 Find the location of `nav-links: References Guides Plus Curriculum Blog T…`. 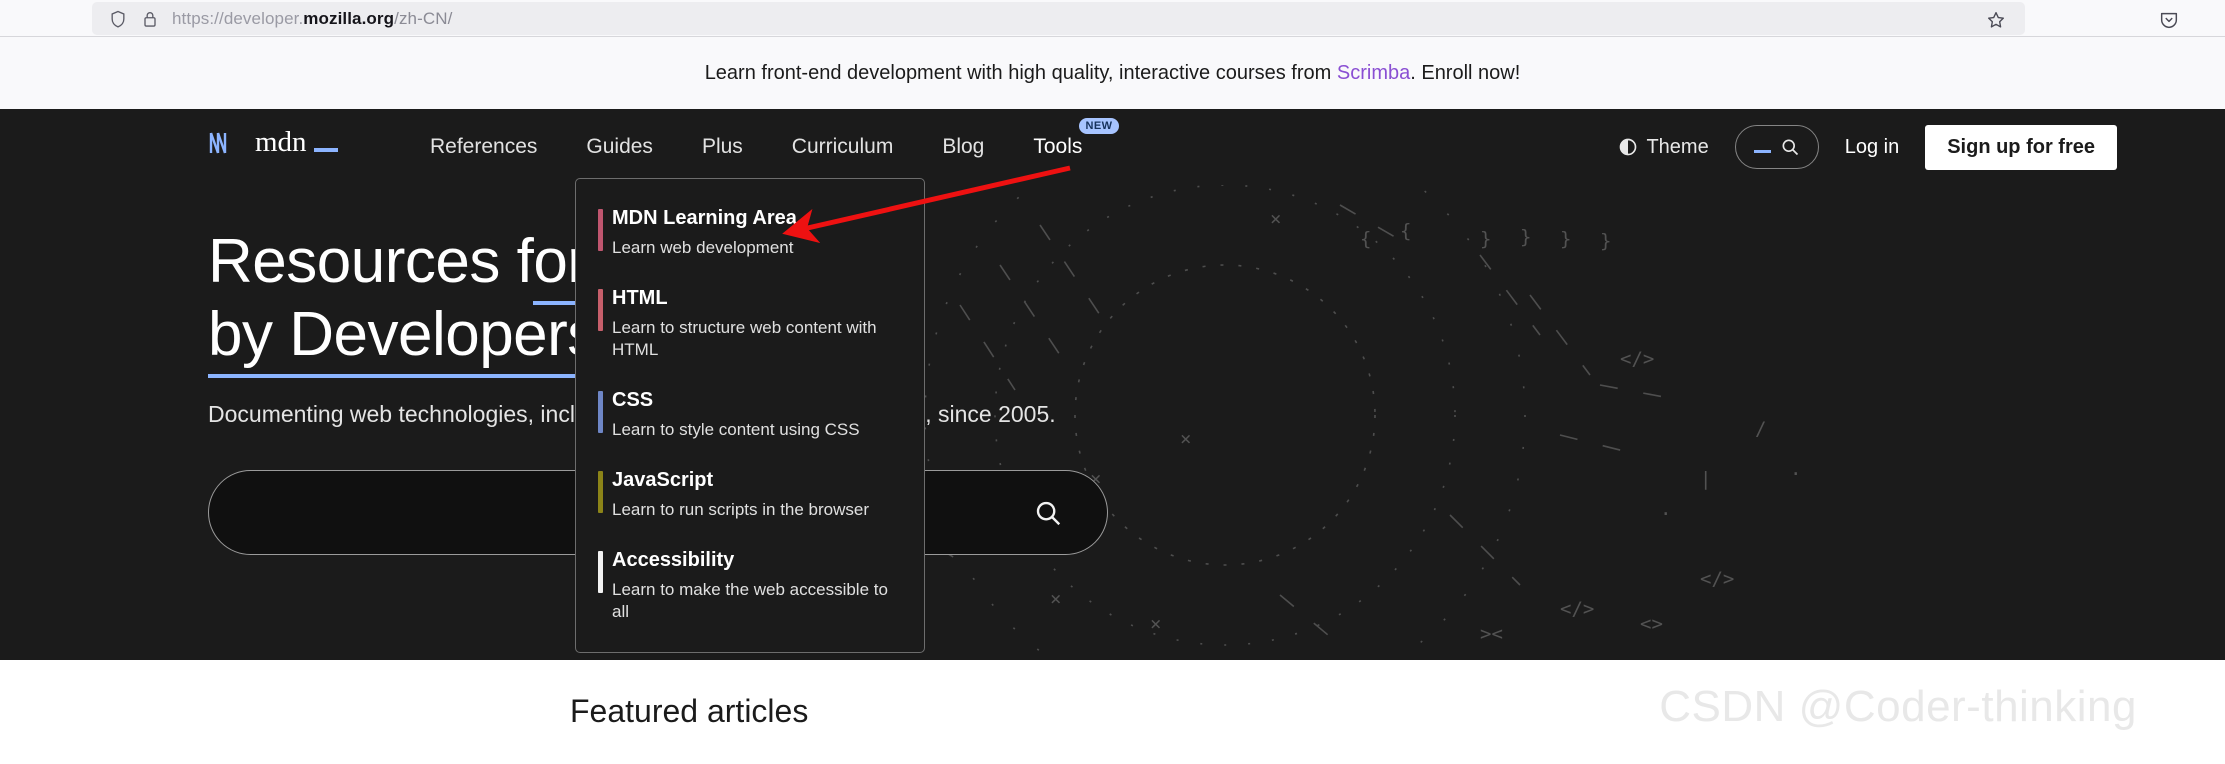

nav-links: References Guides Plus Curriculum Blog T… is located at coordinates (775, 147).